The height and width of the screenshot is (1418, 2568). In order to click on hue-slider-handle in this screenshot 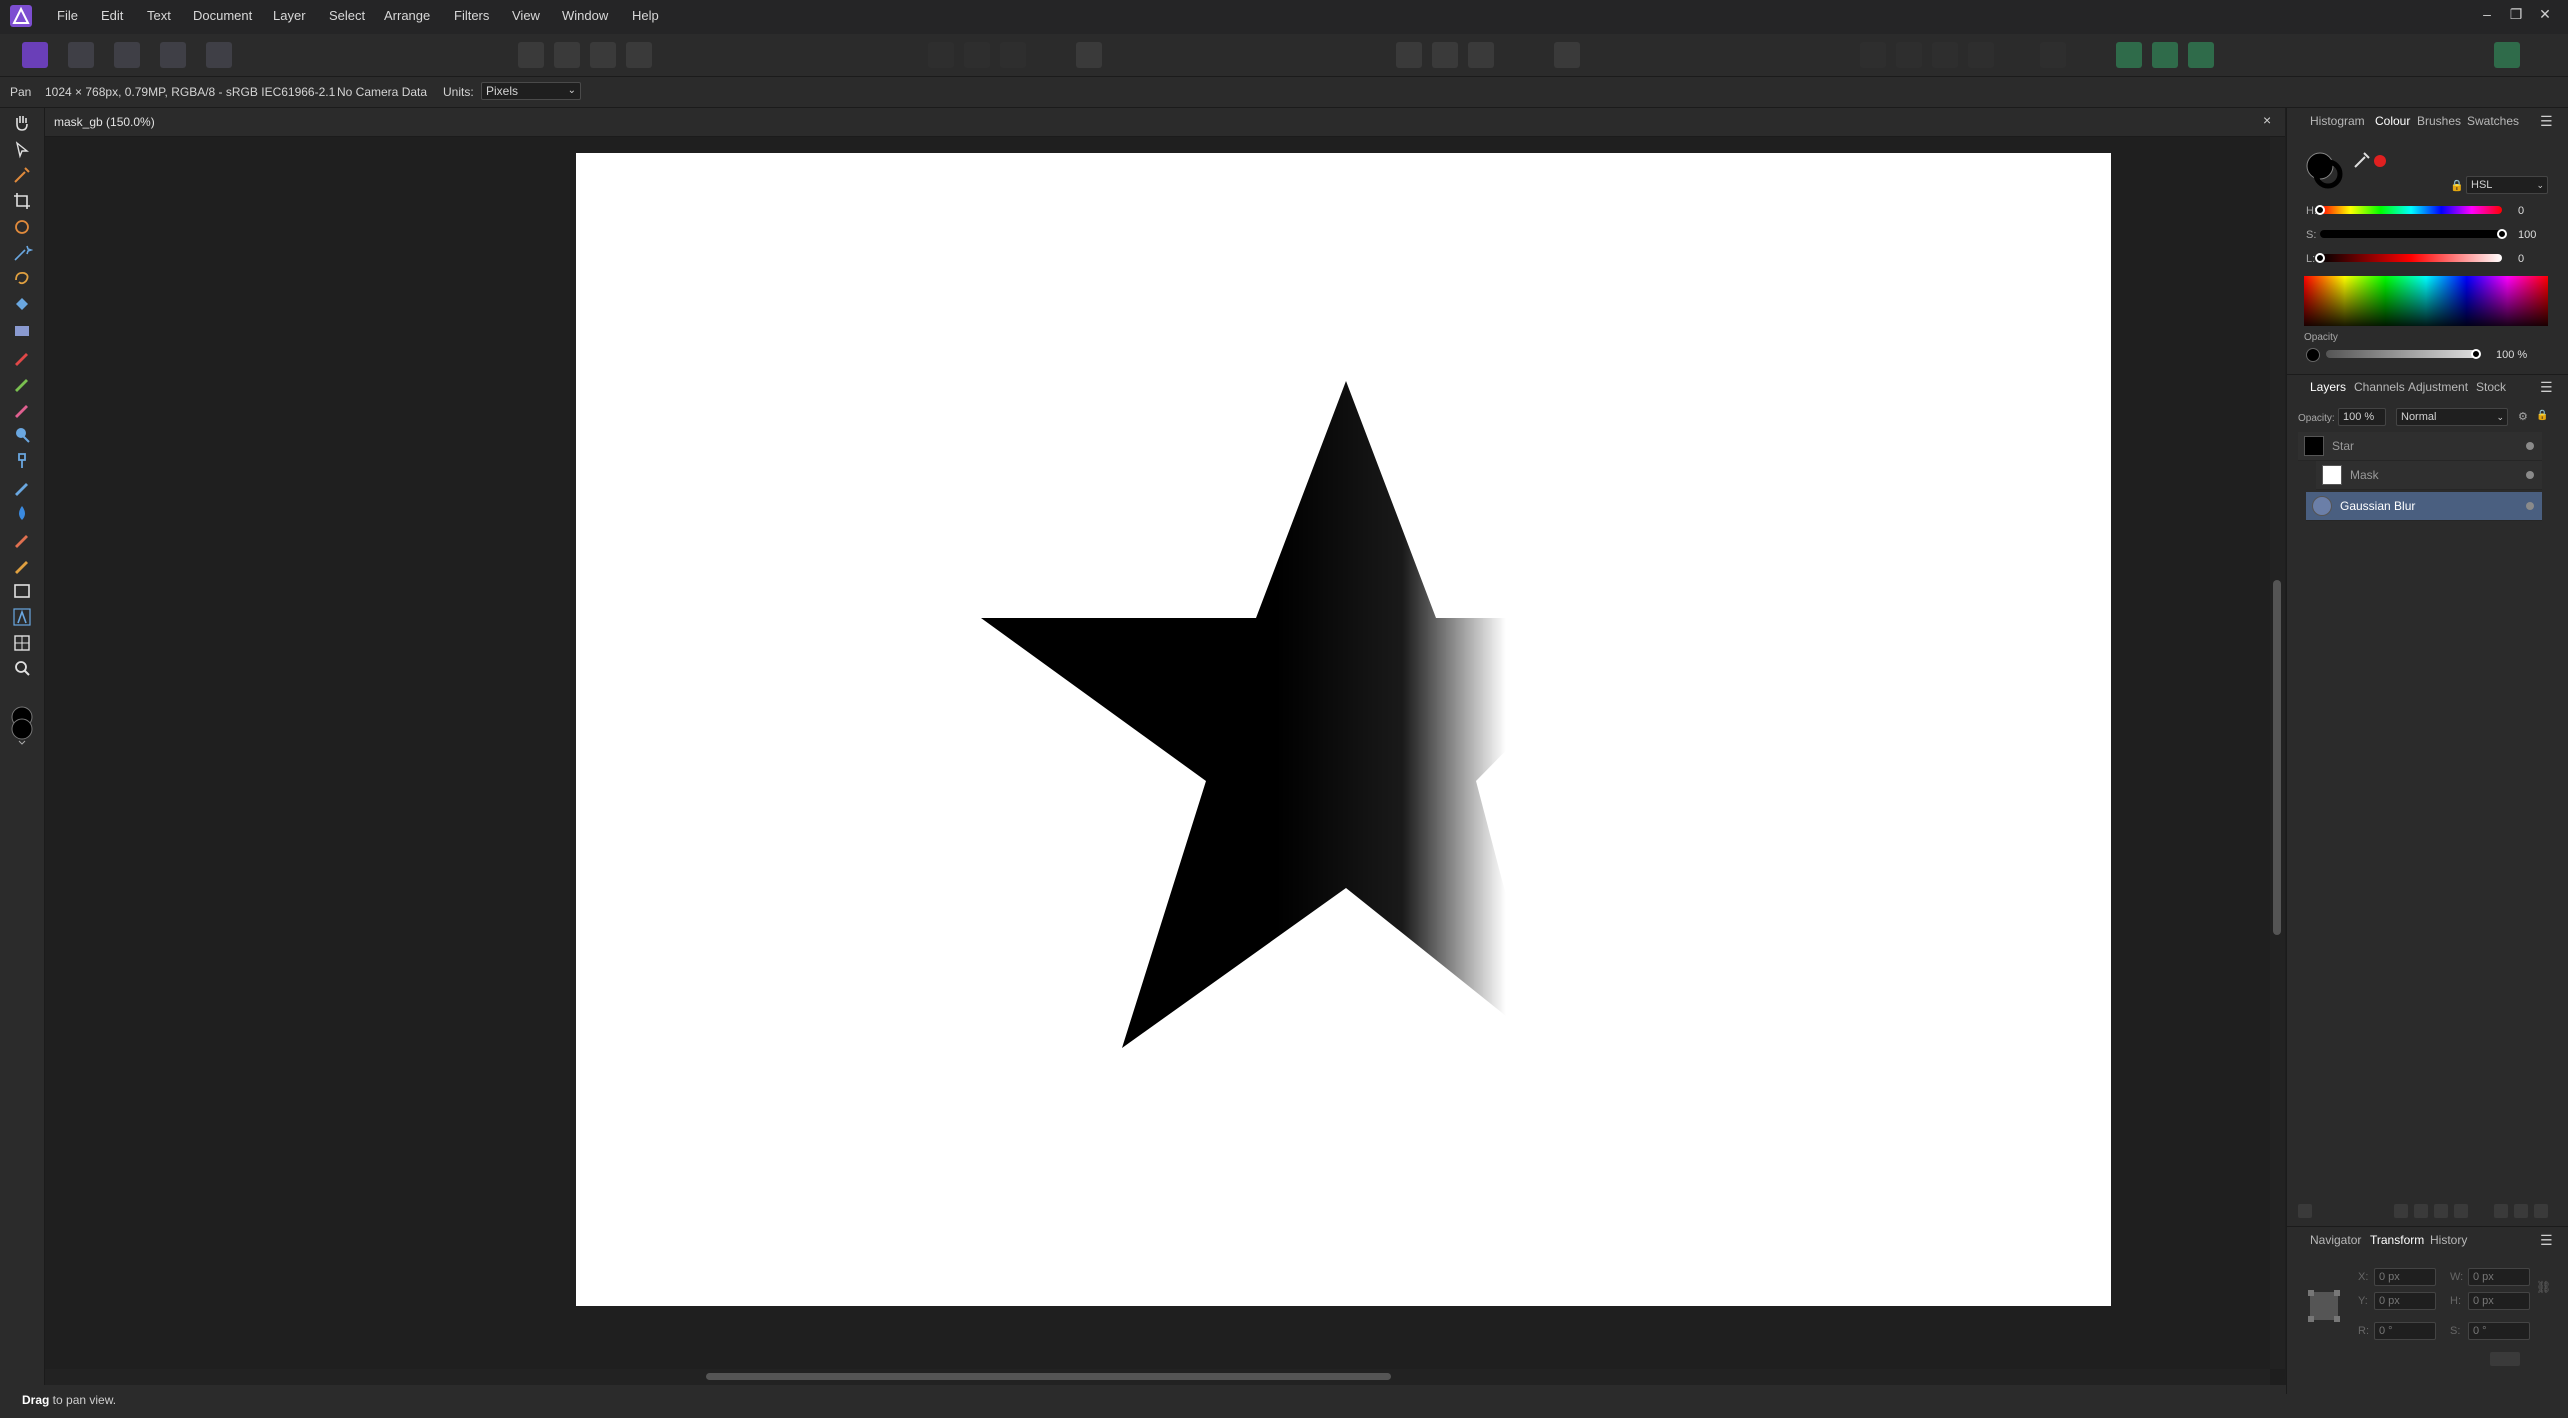, I will do `click(2320, 210)`.